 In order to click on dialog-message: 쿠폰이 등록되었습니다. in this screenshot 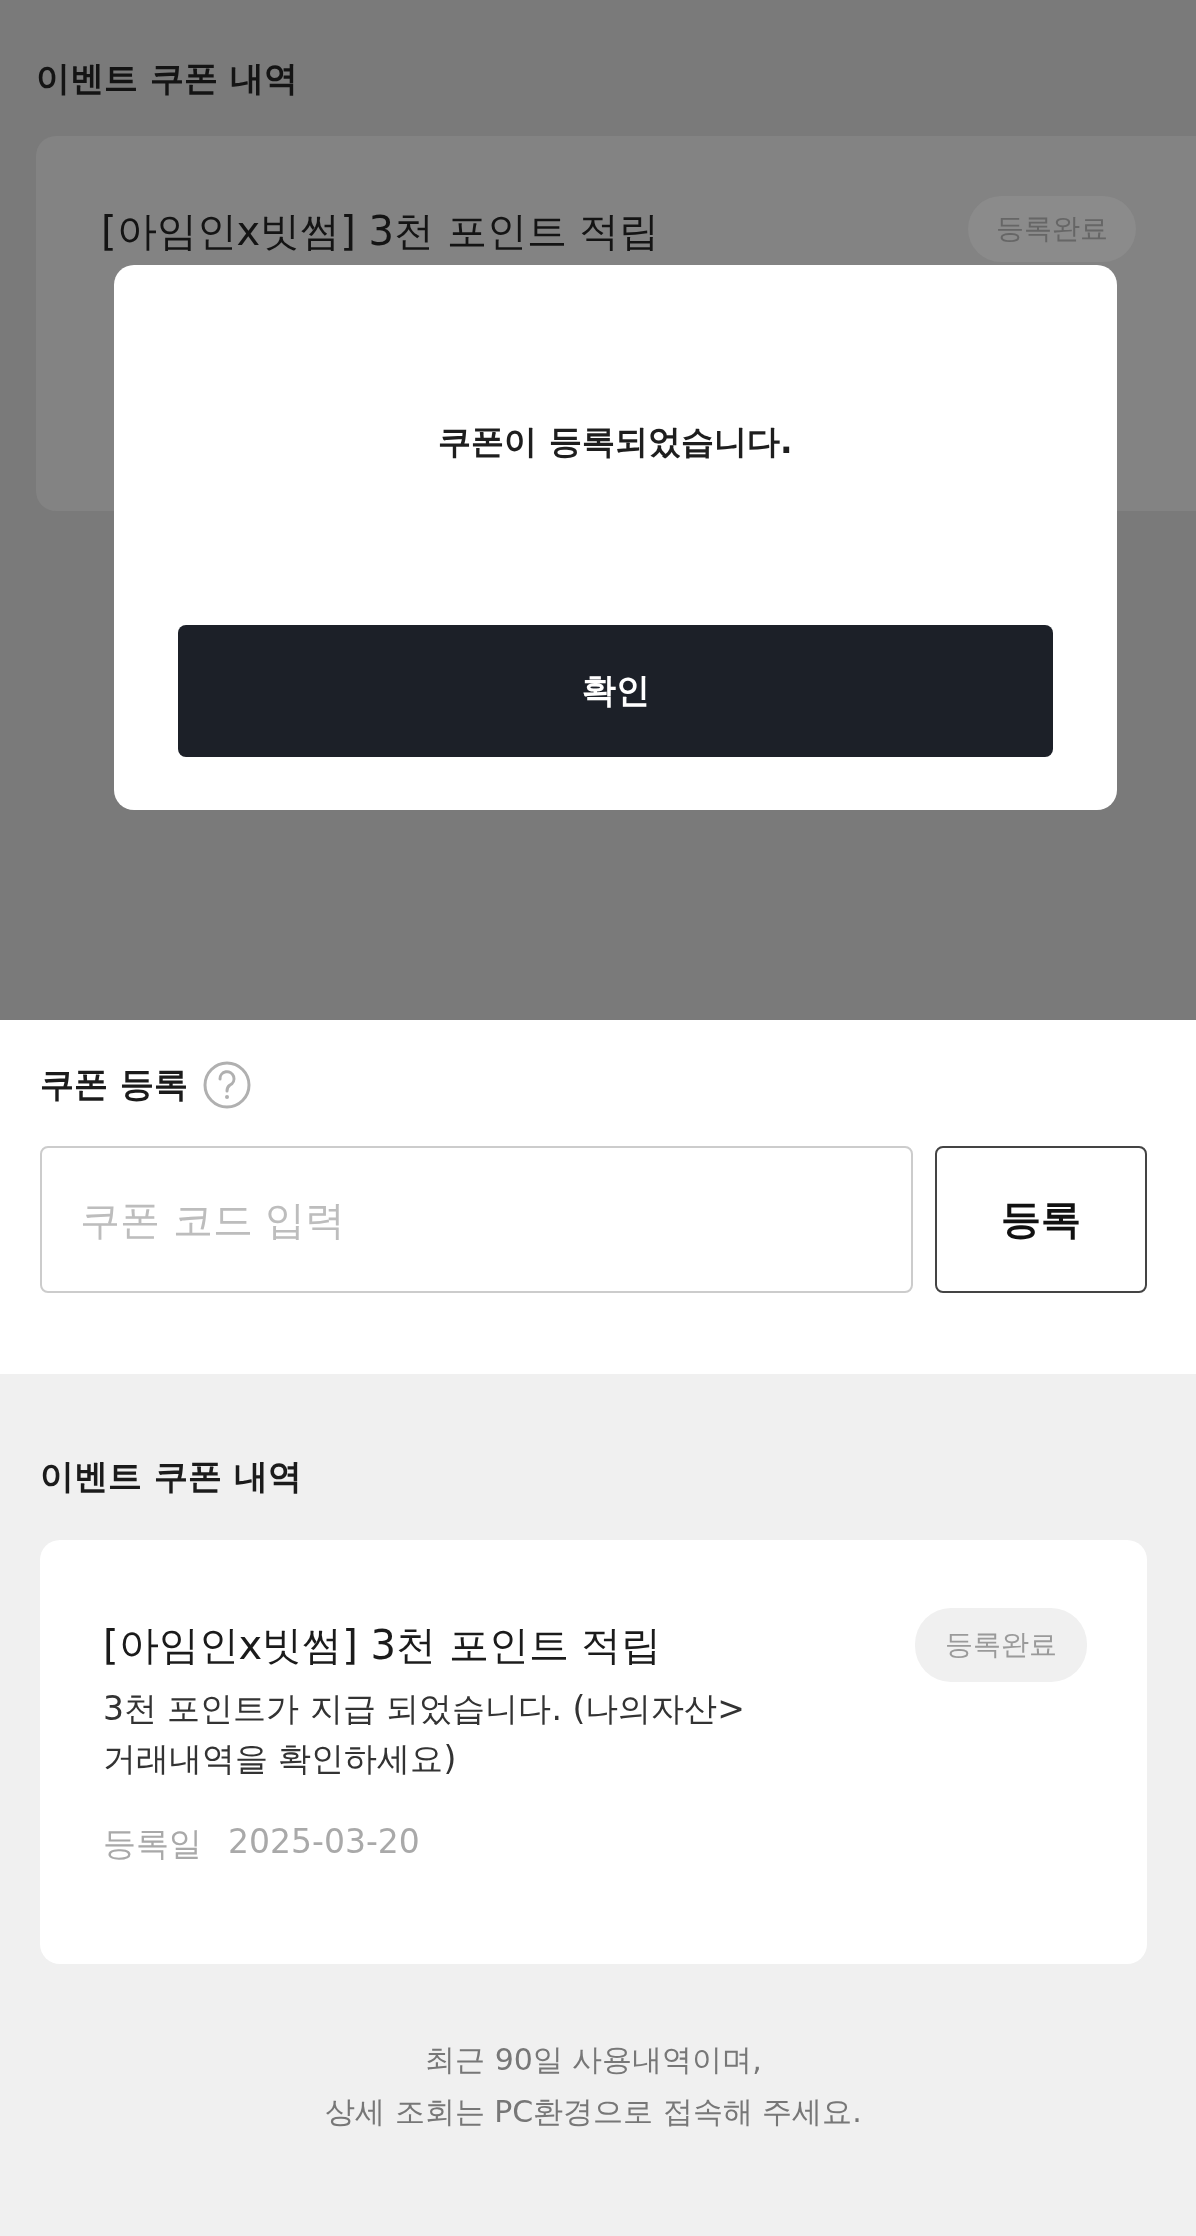, I will do `click(615, 442)`.